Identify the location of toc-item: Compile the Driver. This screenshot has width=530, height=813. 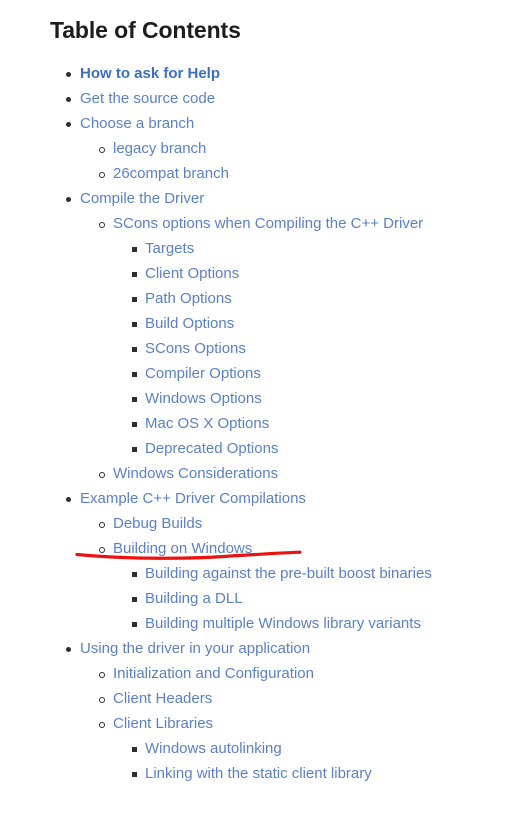
(265, 200).